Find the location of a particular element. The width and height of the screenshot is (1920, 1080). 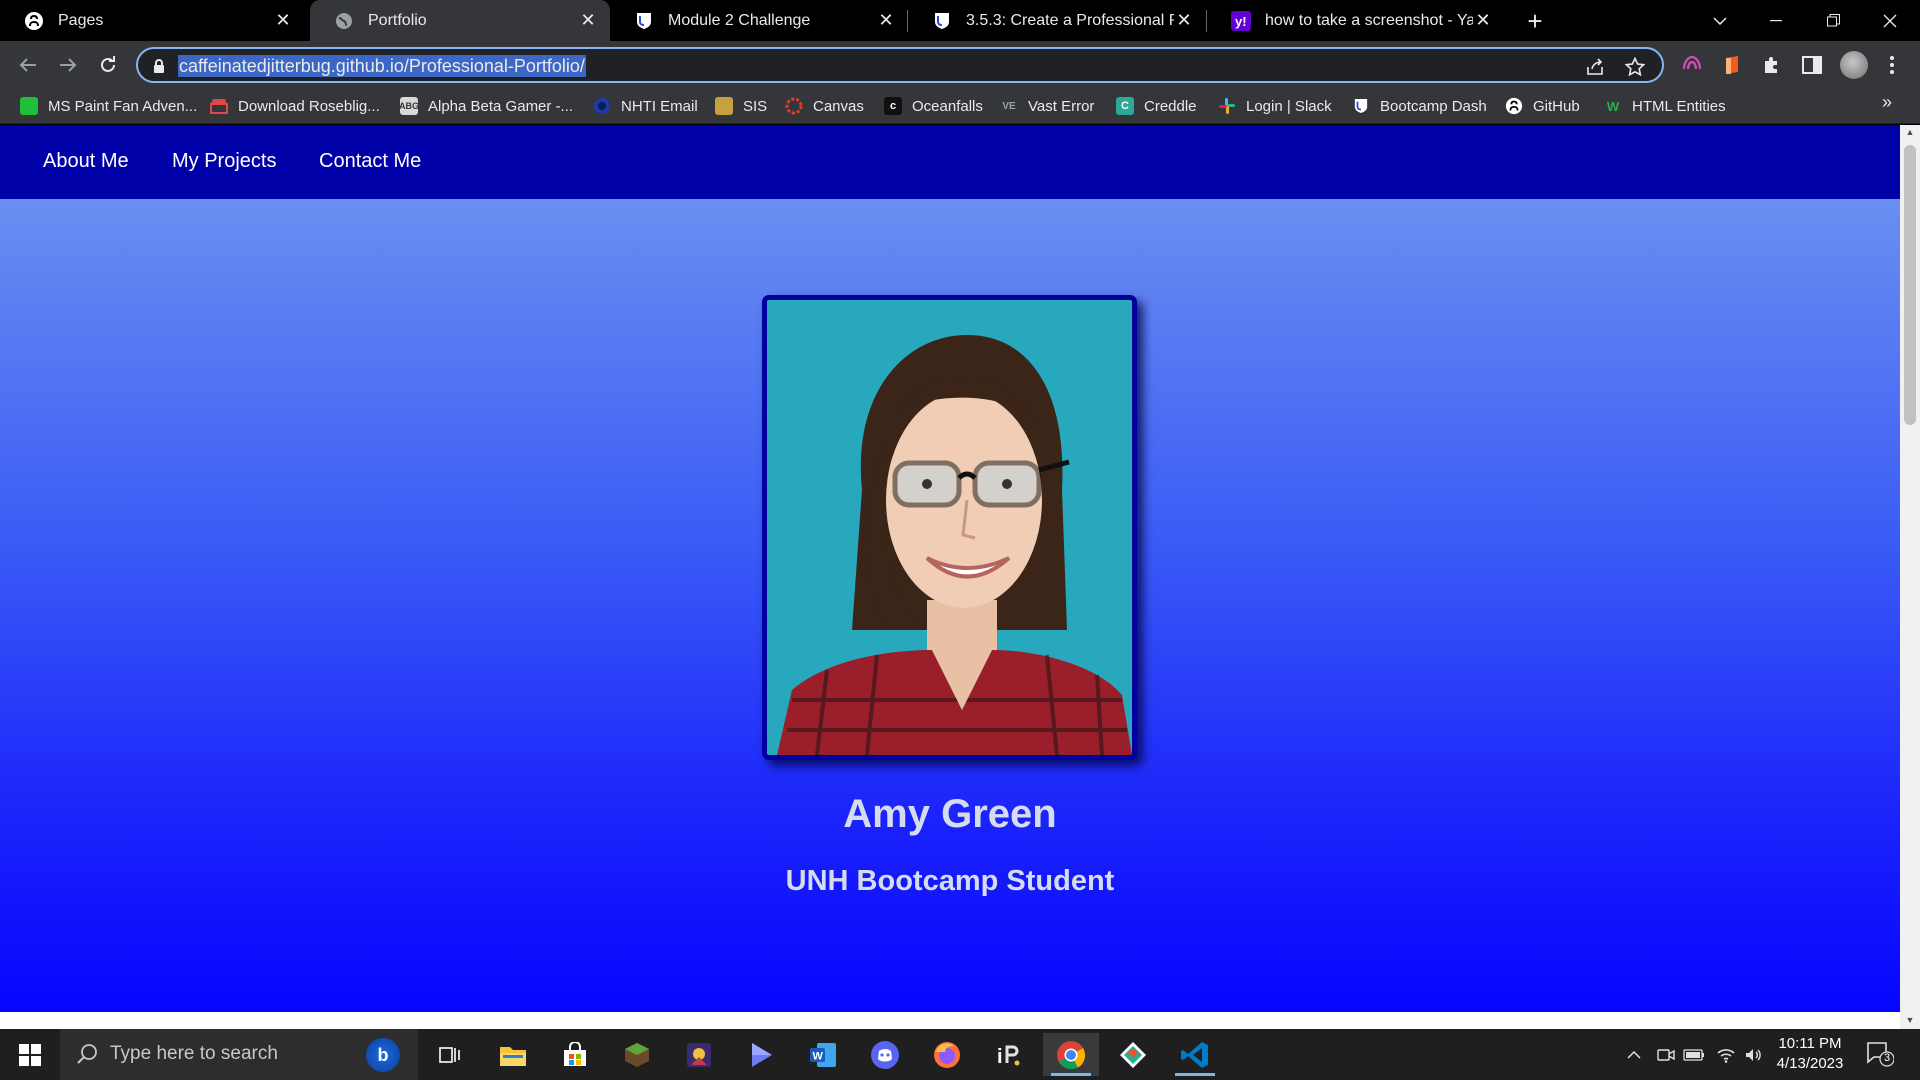

yahoo-icon: y! is located at coordinates (1241, 20).